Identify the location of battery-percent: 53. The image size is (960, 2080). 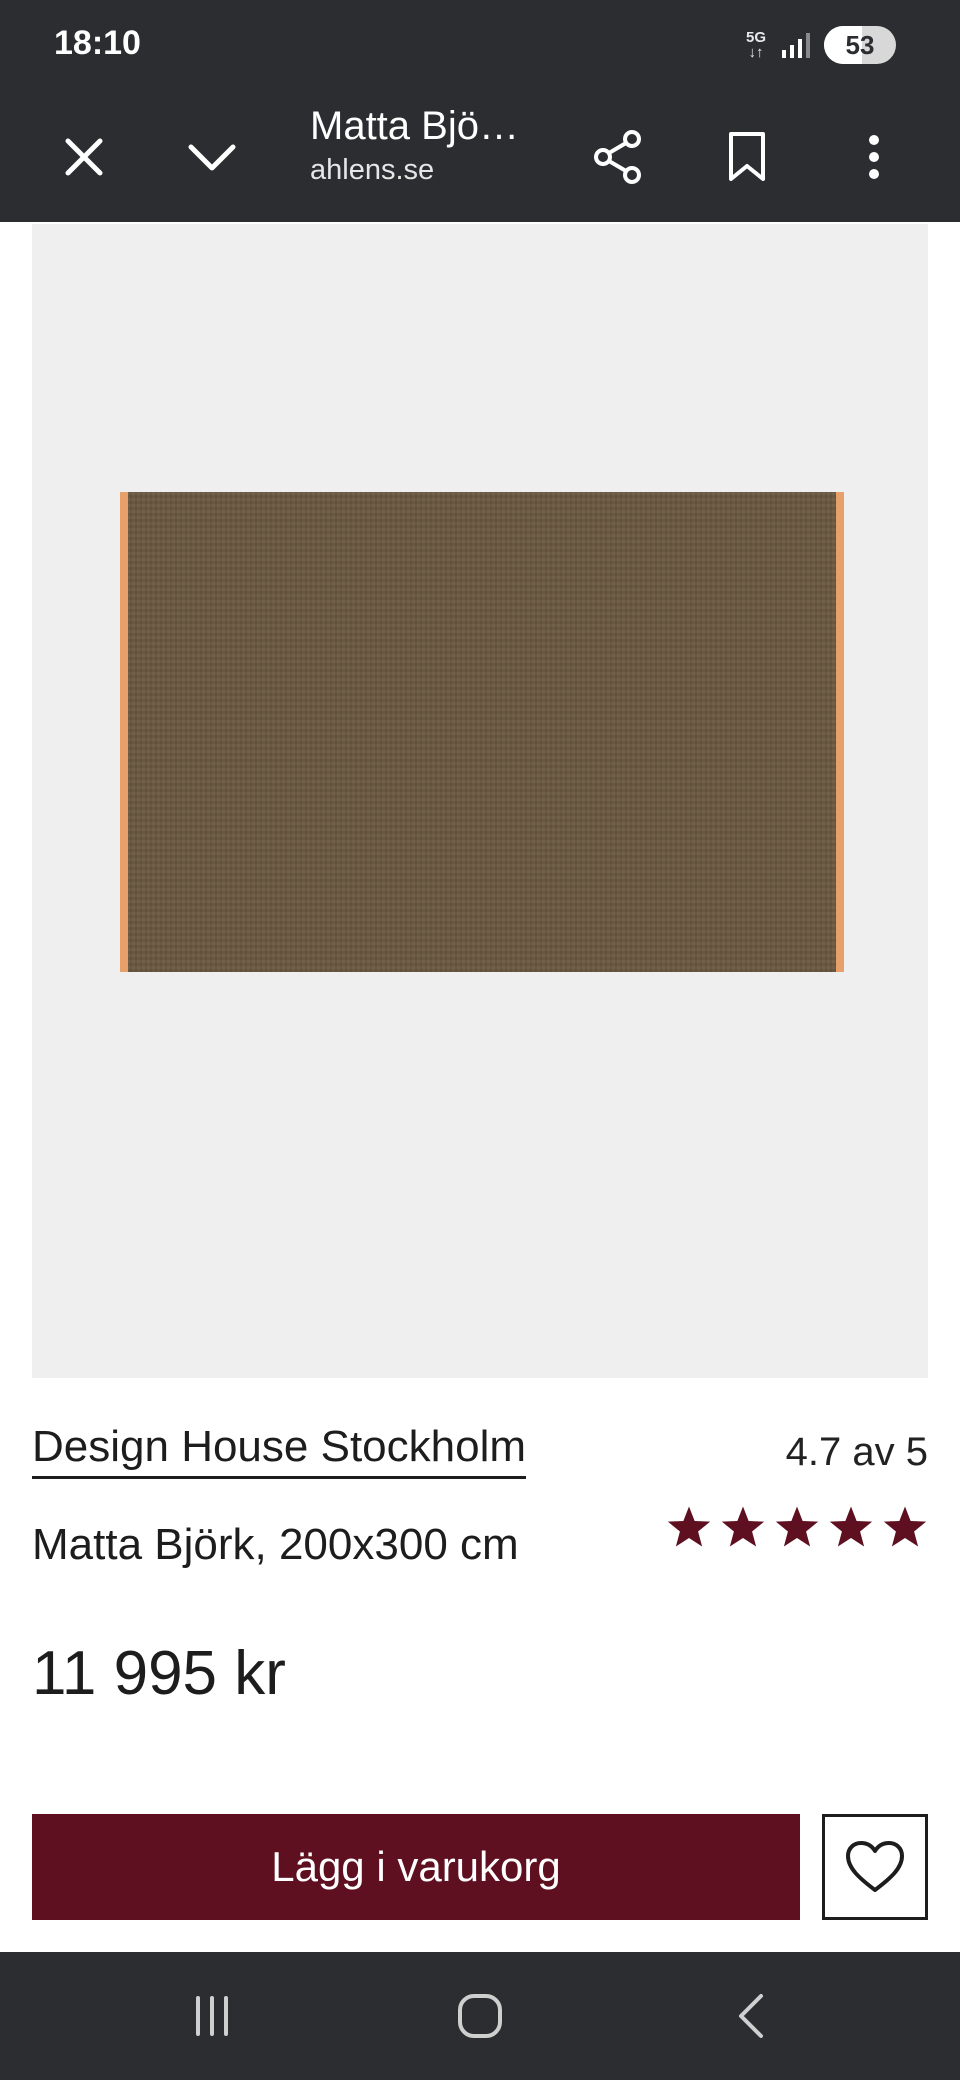
(860, 44).